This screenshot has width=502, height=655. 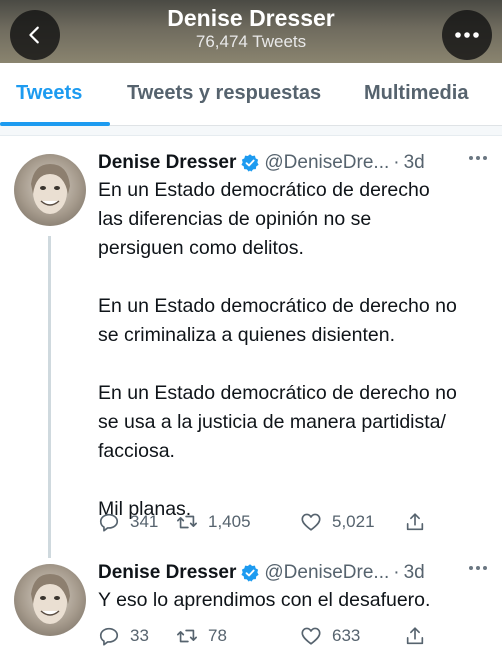 I want to click on profile-tabs: Tweets Tweets y respuestas Multimedia, so click(x=251, y=94).